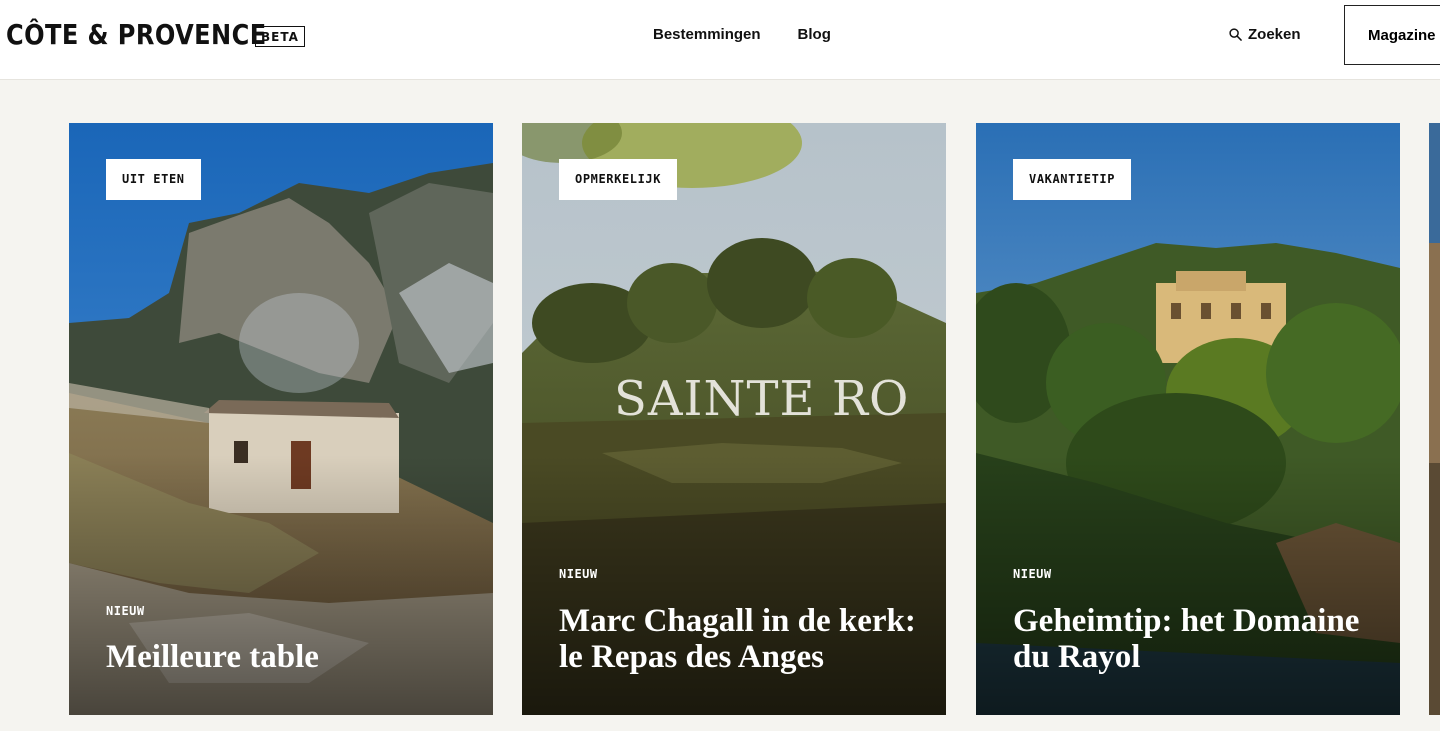  I want to click on category-tag: VAKANTIETIP, so click(1072, 179).